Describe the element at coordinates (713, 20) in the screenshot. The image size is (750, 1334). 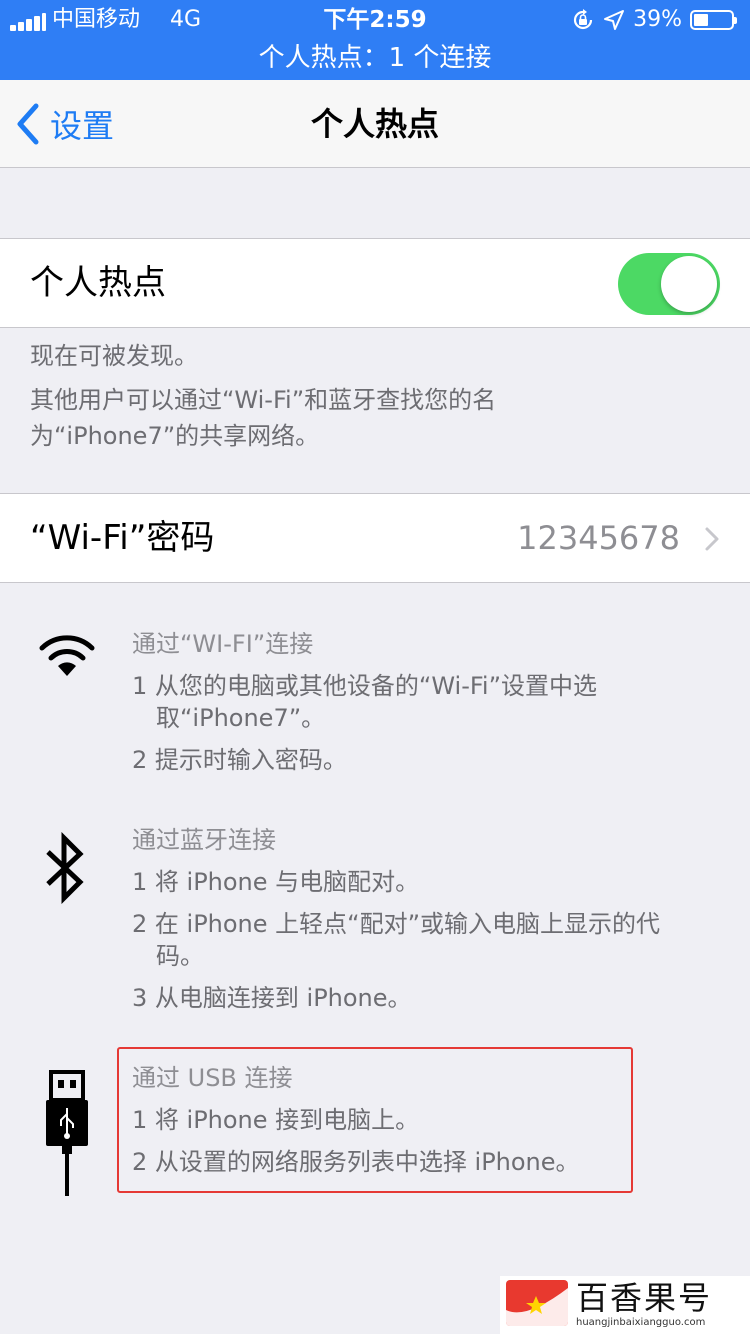
I see `battery-icon` at that location.